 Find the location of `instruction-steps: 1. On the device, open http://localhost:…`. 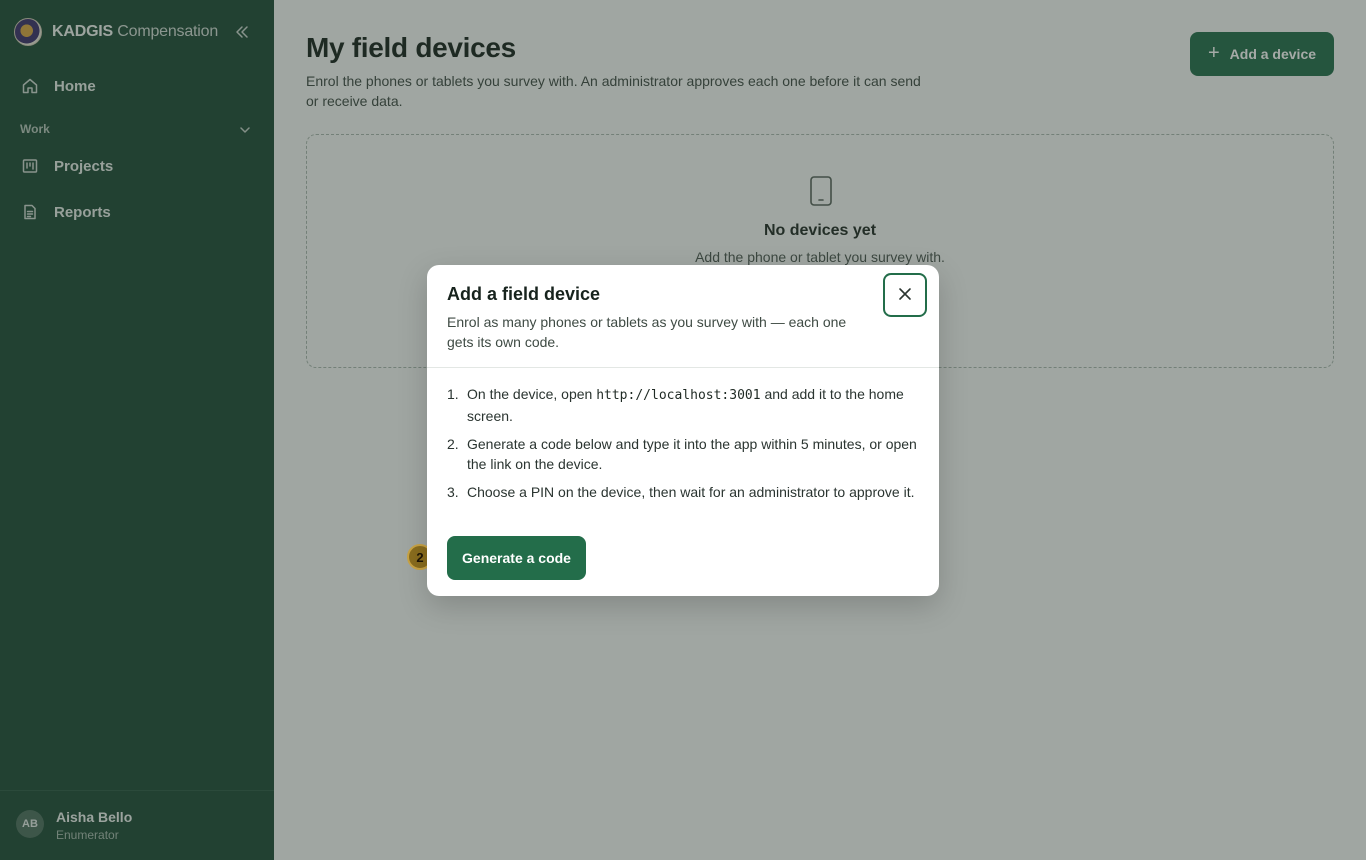

instruction-steps: 1. On the device, open http://localhost:… is located at coordinates (682, 447).